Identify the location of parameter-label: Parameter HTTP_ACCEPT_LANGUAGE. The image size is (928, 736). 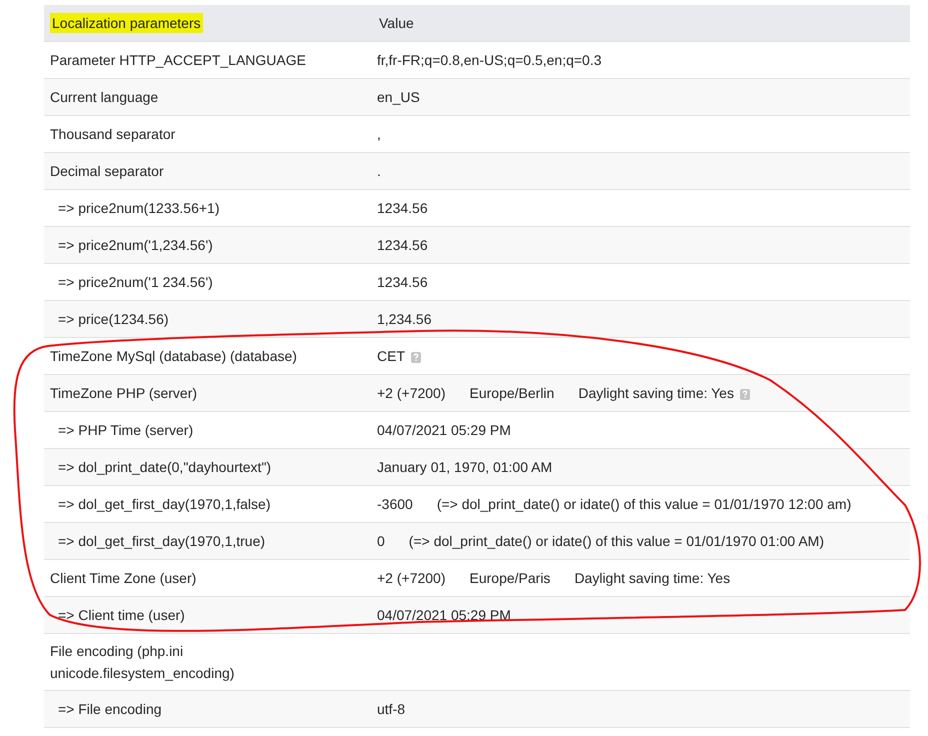
(178, 60).